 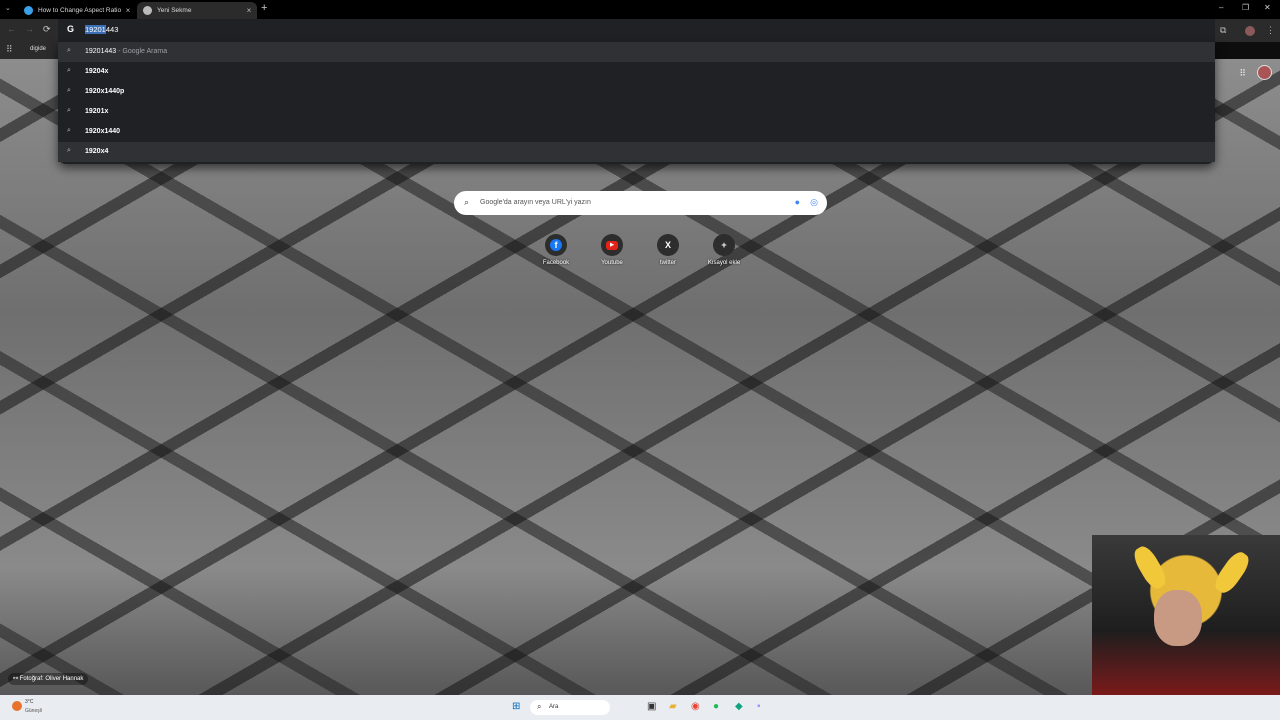 I want to click on shortcut-twitter: X twitter, so click(x=668, y=250).